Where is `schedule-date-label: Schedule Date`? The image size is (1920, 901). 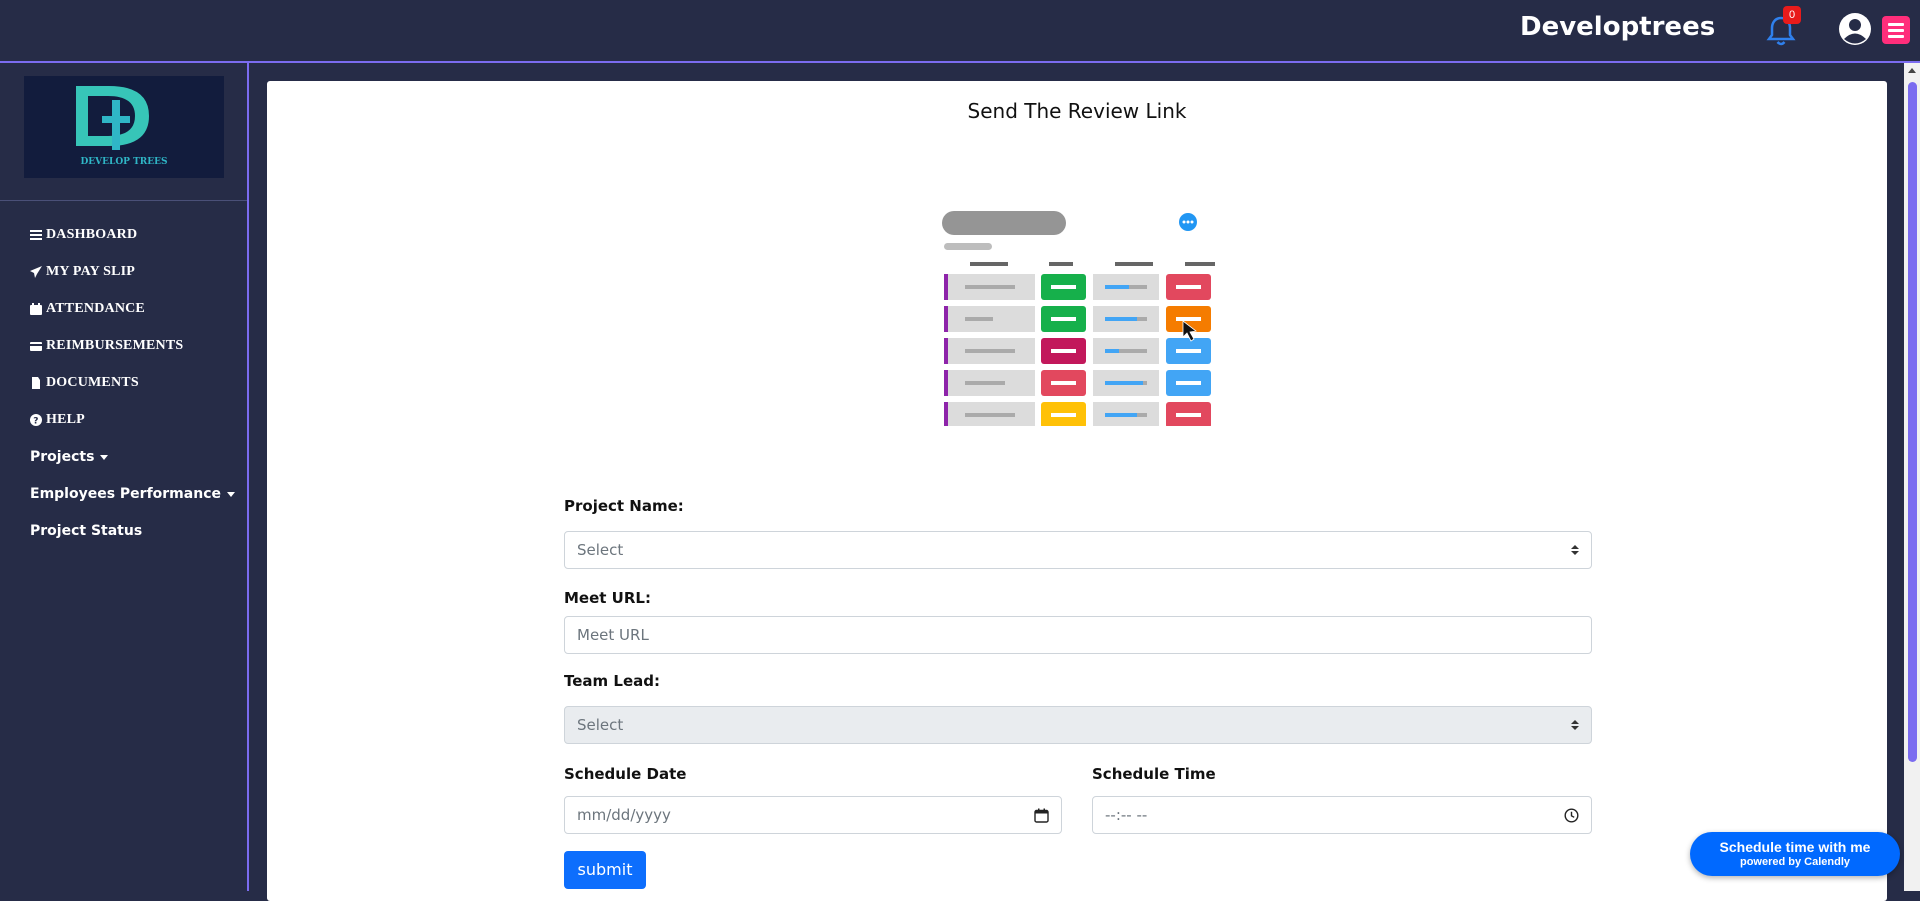 schedule-date-label: Schedule Date is located at coordinates (625, 774).